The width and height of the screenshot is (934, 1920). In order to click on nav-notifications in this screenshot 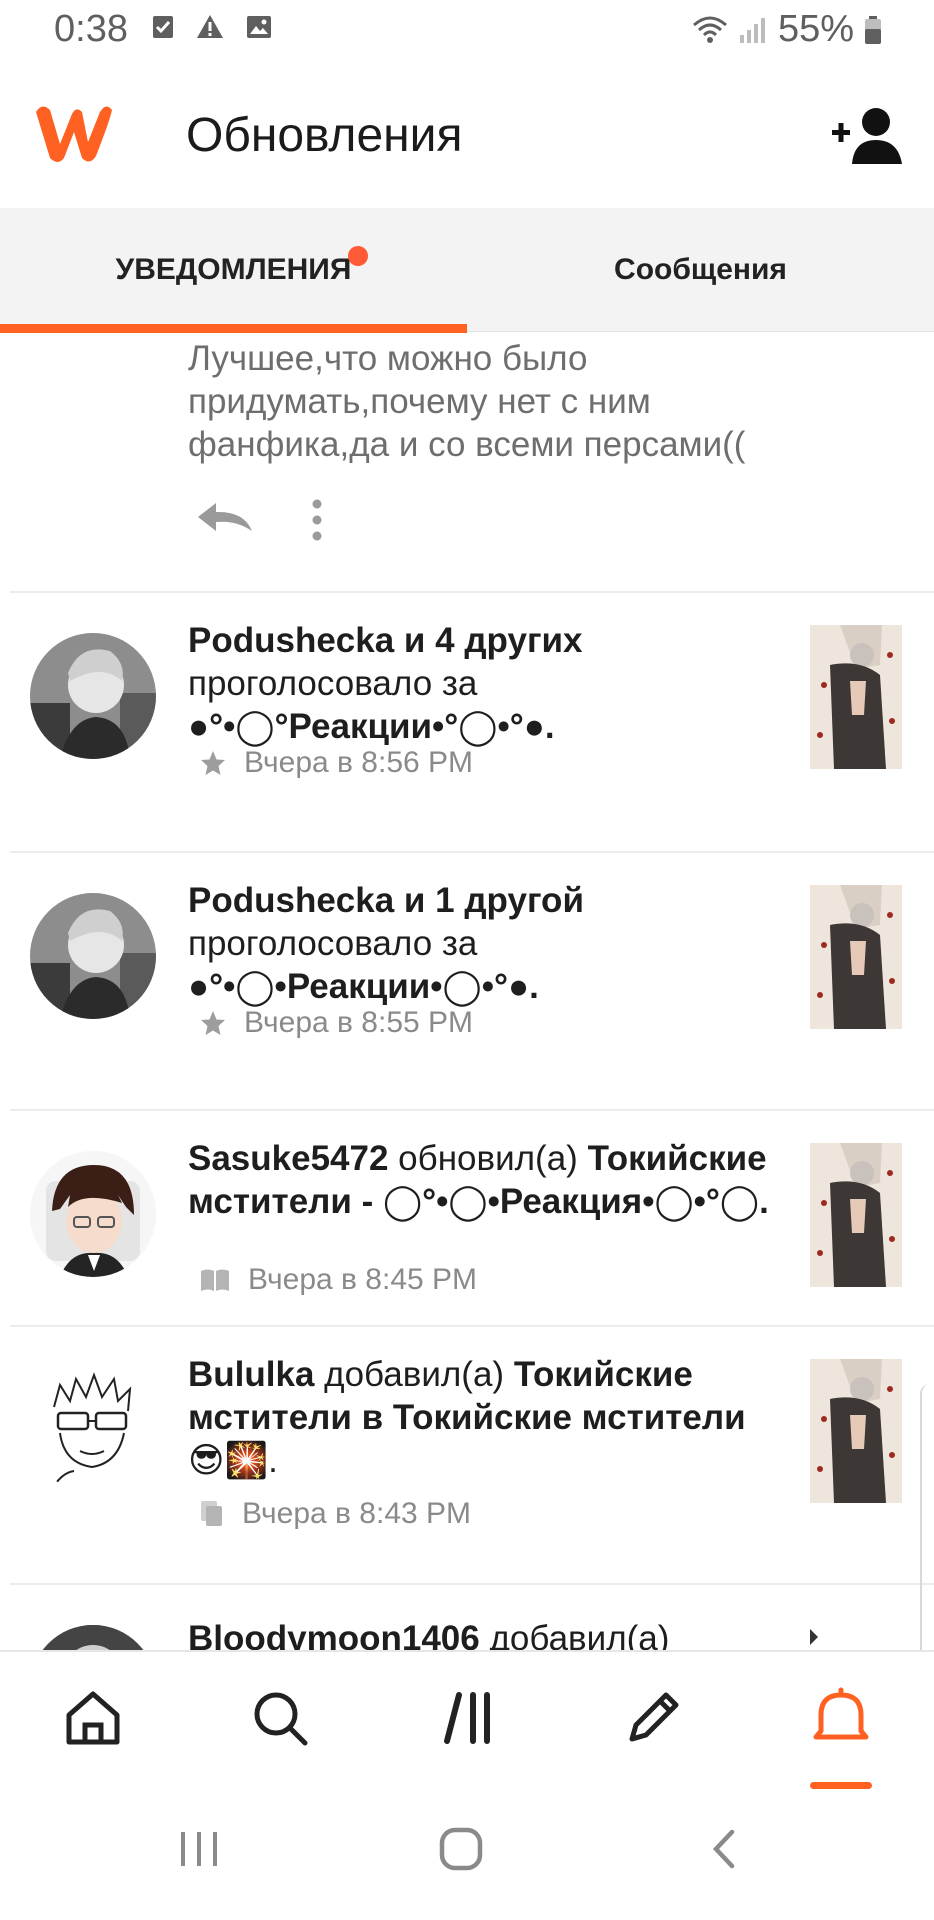, I will do `click(841, 1718)`.